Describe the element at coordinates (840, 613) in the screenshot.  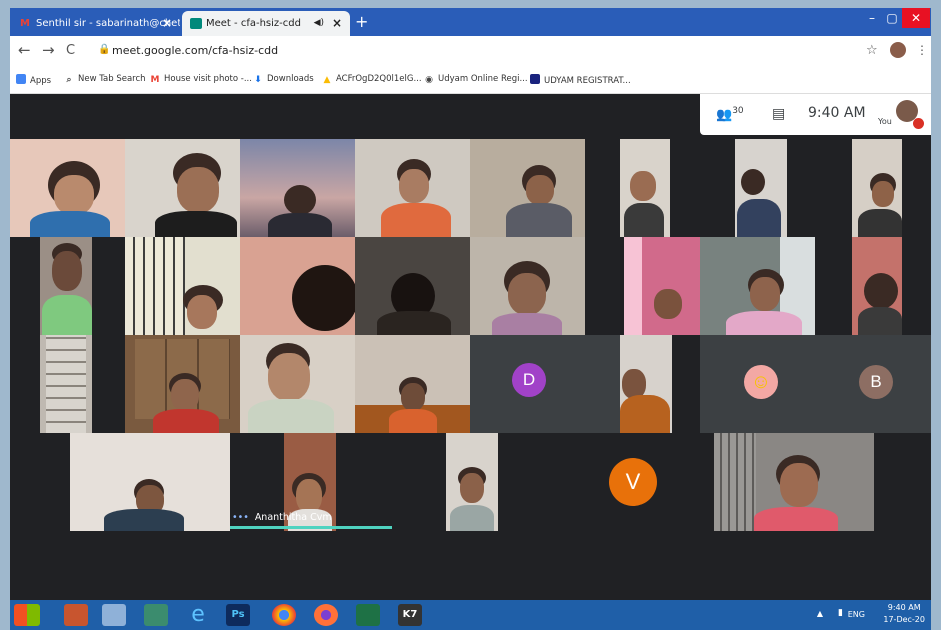
I see `network-icon: ▮` at that location.